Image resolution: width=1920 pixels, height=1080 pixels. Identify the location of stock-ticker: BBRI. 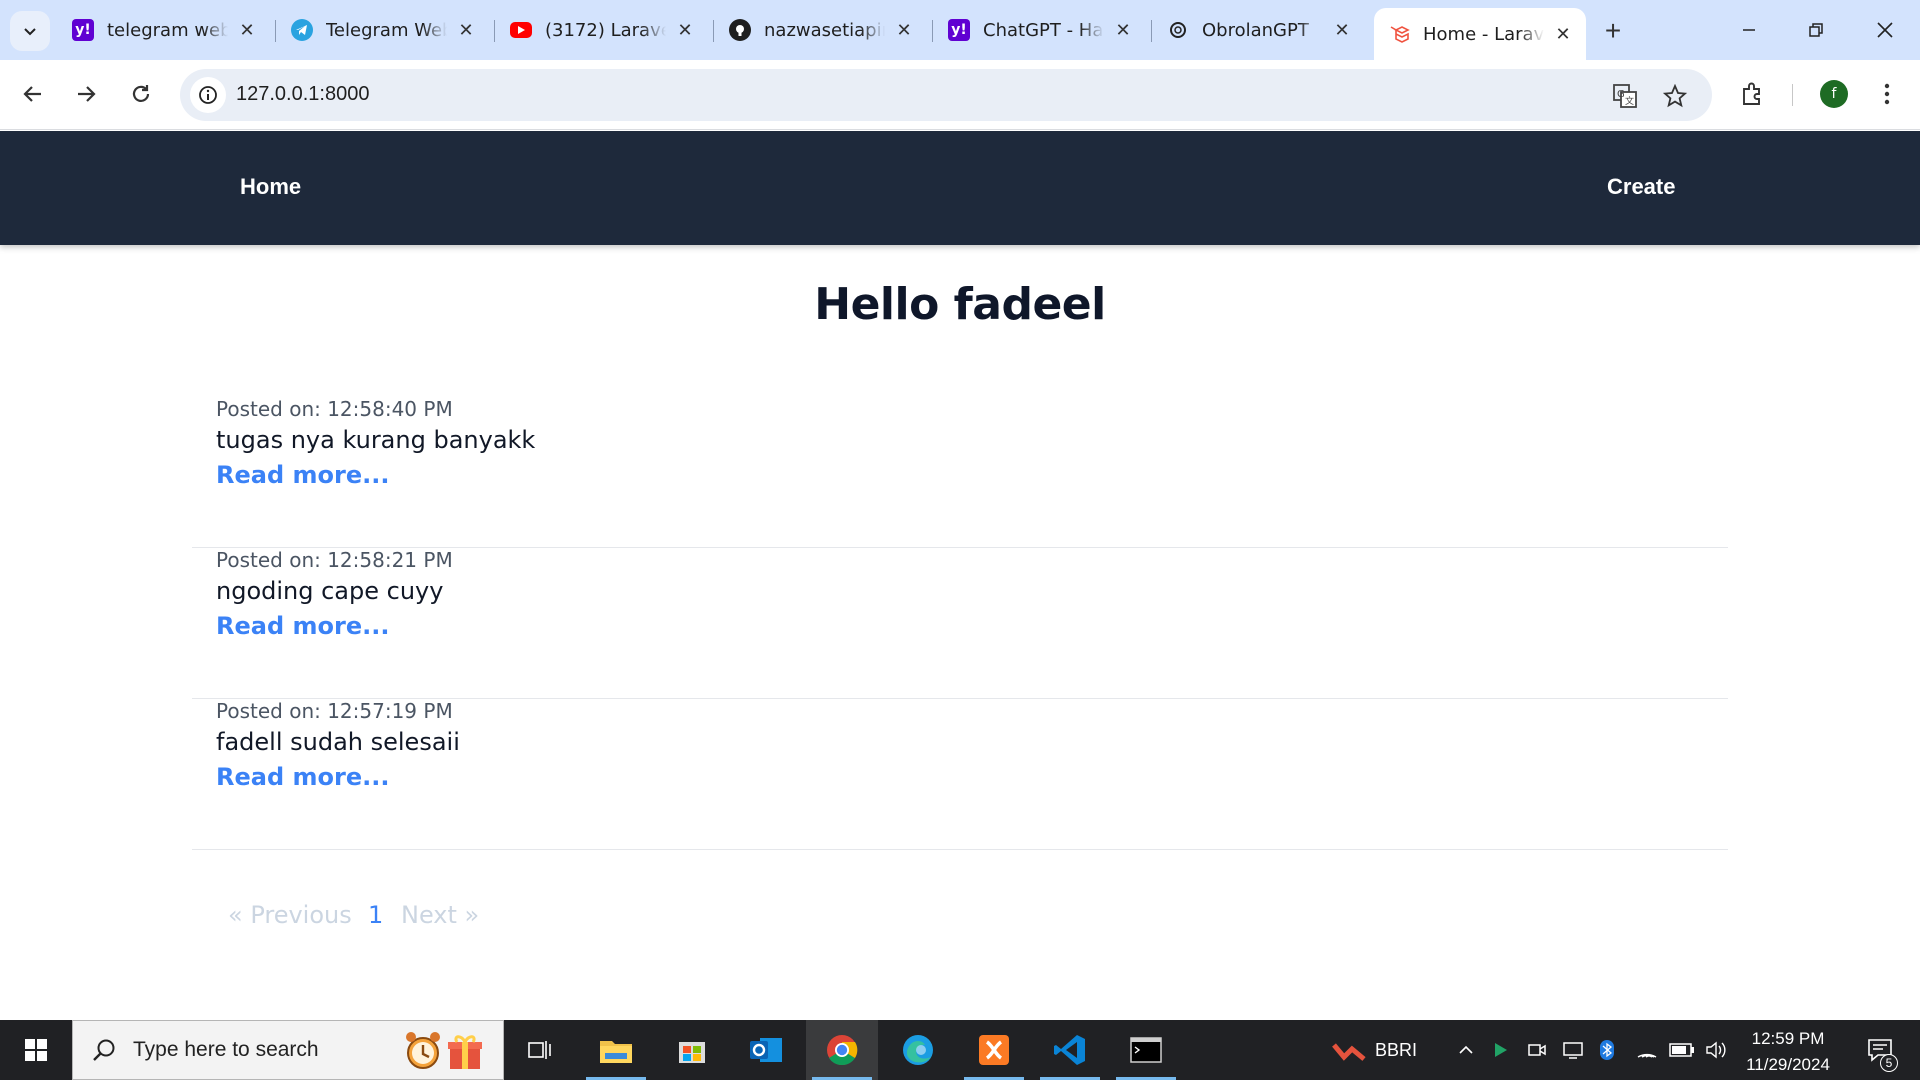
(1396, 1050).